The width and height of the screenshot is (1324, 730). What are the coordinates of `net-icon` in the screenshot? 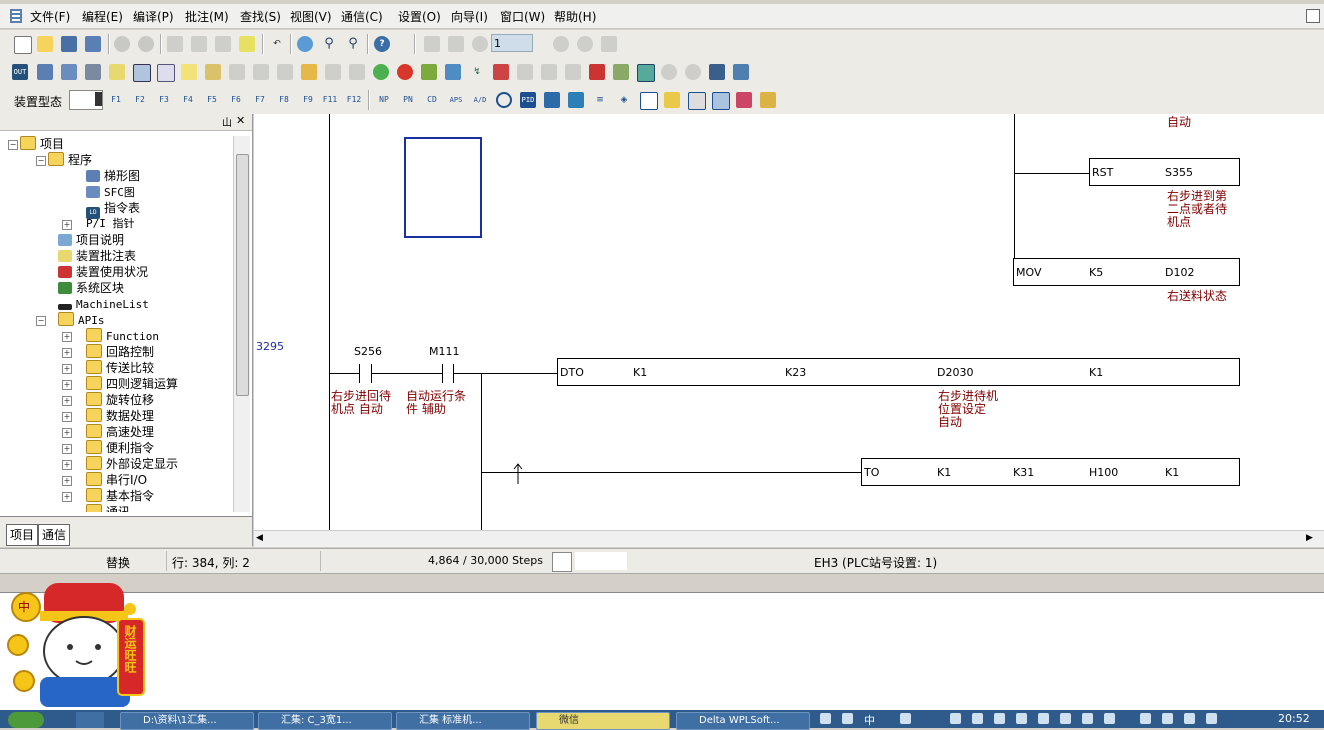 It's located at (525, 72).